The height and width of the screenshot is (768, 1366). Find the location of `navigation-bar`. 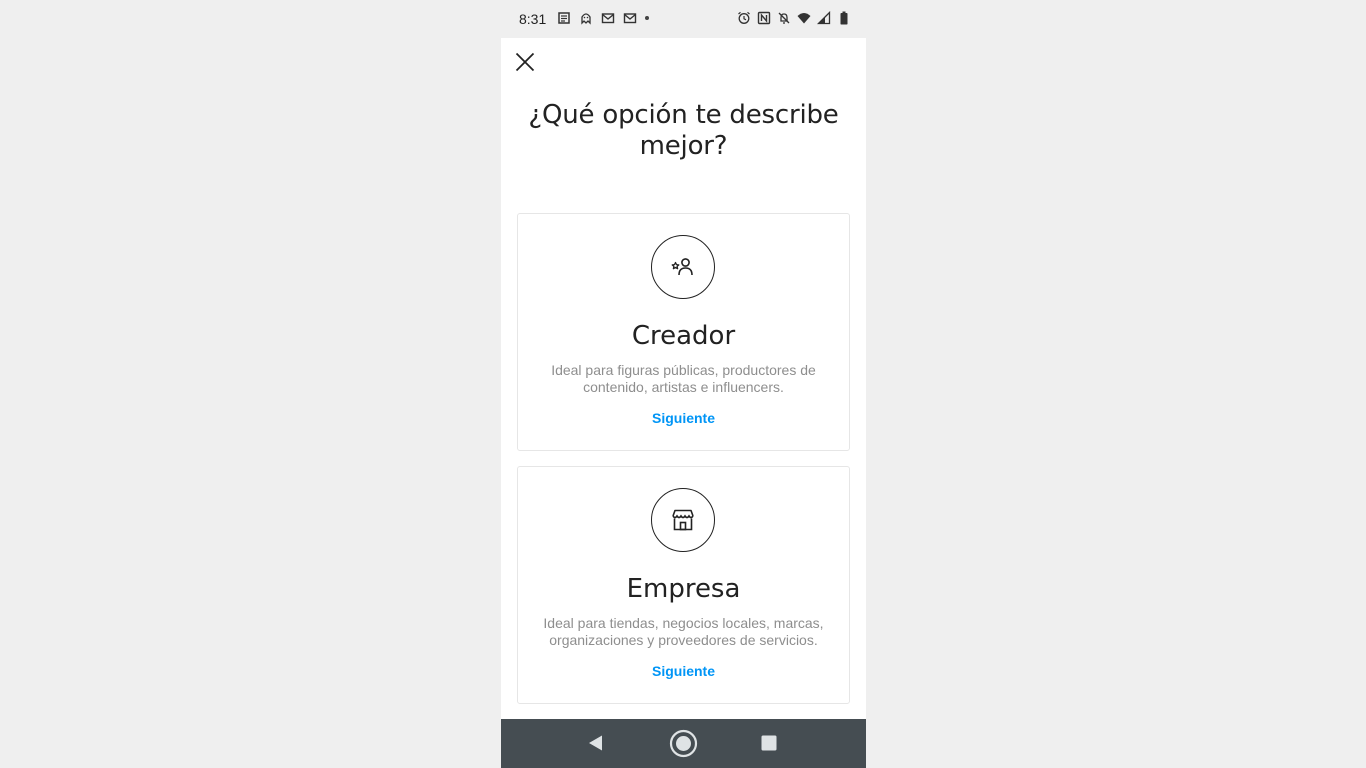

navigation-bar is located at coordinates (683, 743).